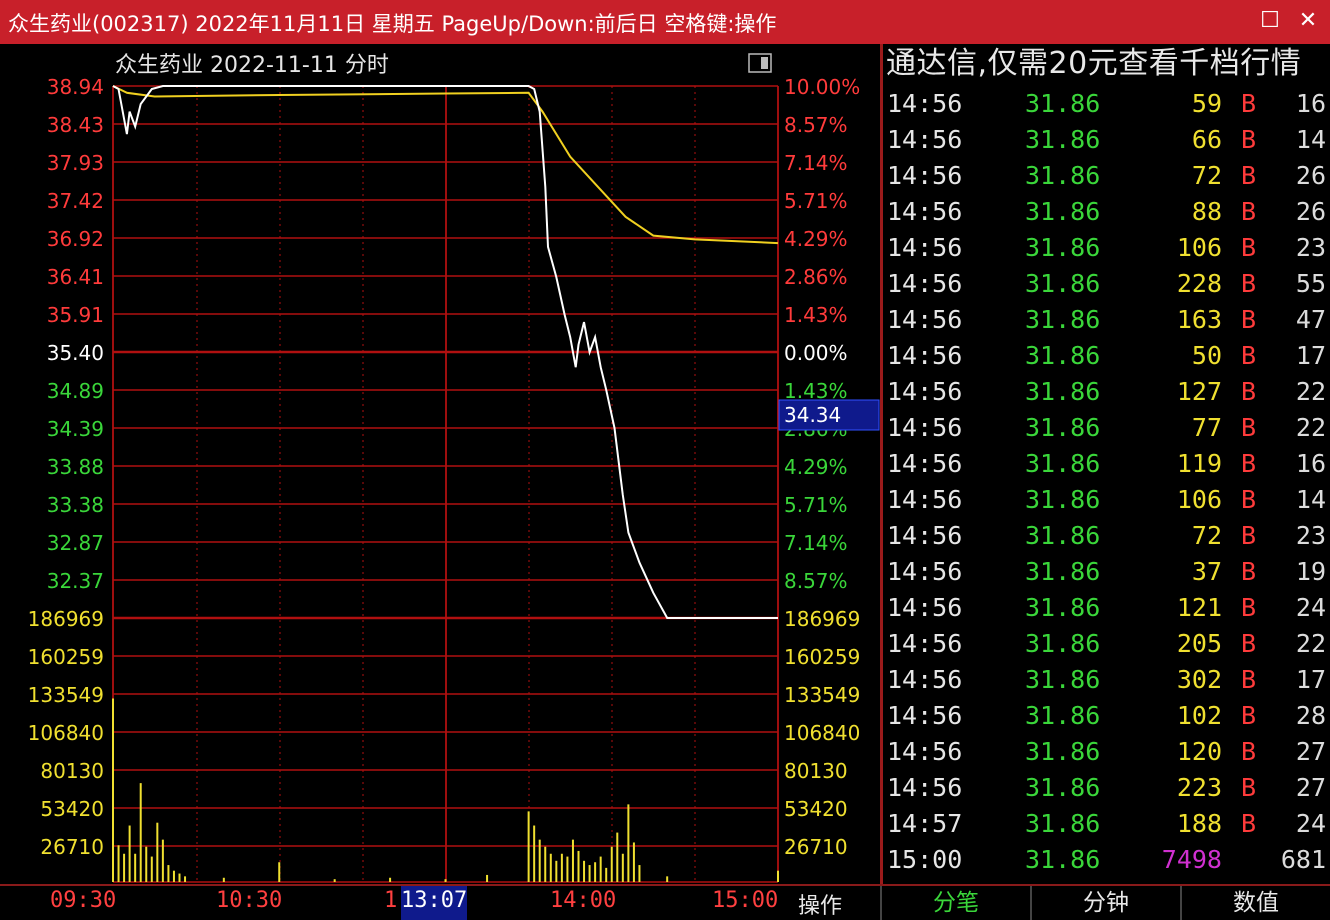  Describe the element at coordinates (1106, 572) in the screenshot. I see `tick-row: 14:56 31.86 37 B 19` at that location.